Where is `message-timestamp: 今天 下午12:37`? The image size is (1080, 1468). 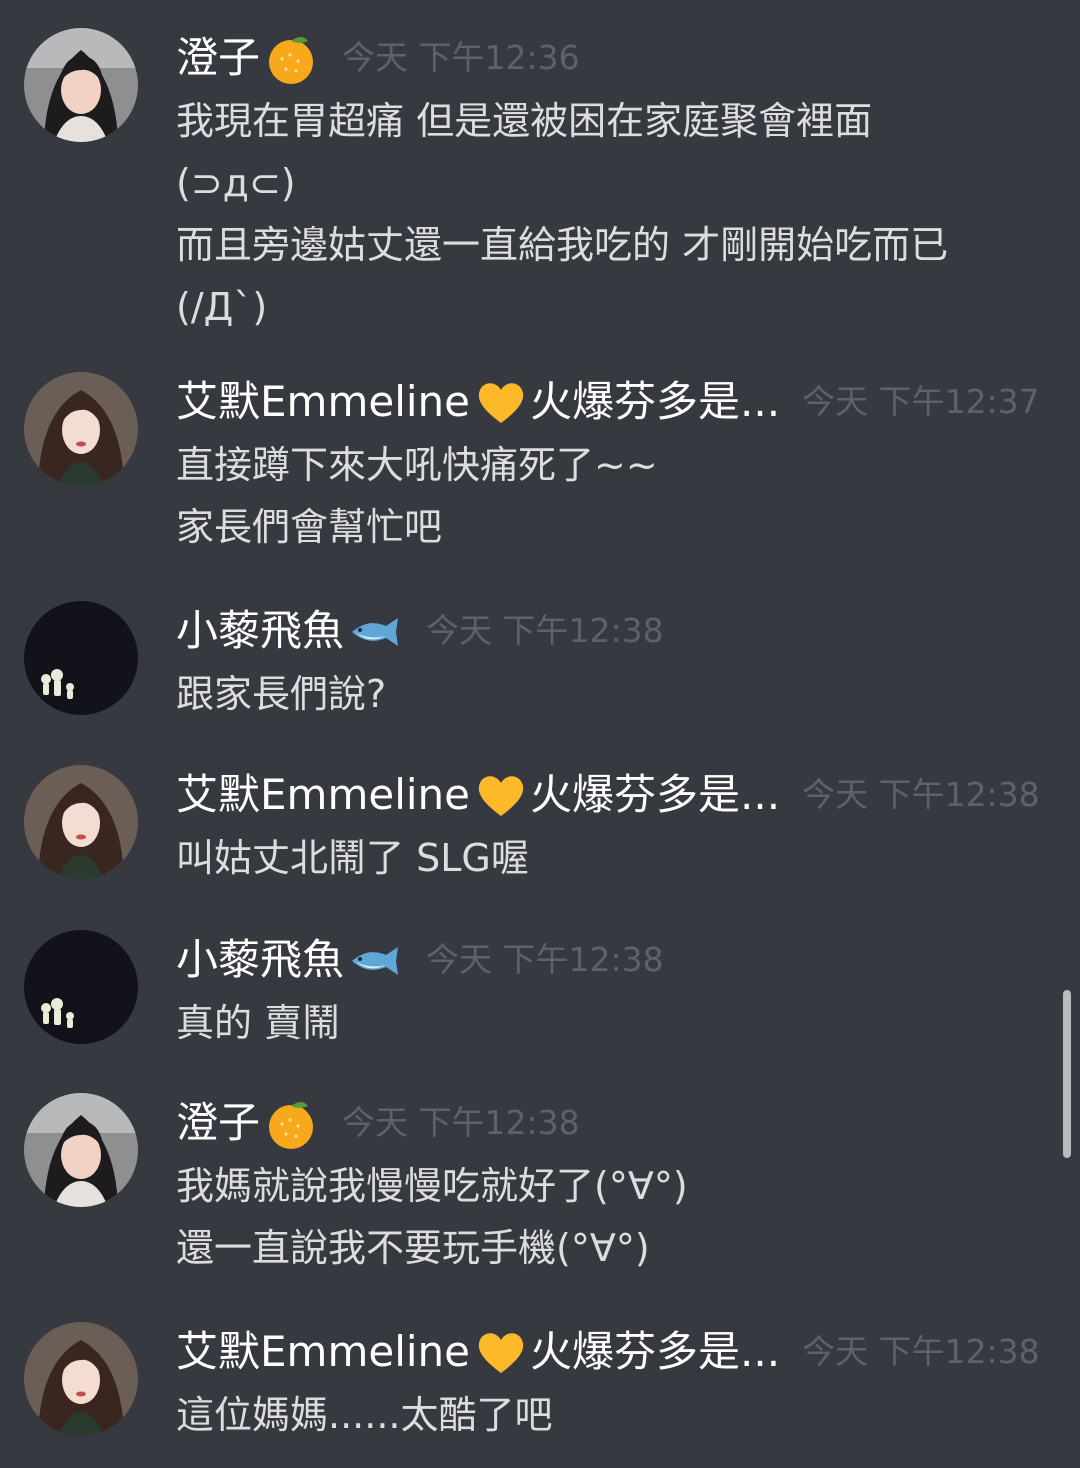 message-timestamp: 今天 下午12:37 is located at coordinates (921, 401).